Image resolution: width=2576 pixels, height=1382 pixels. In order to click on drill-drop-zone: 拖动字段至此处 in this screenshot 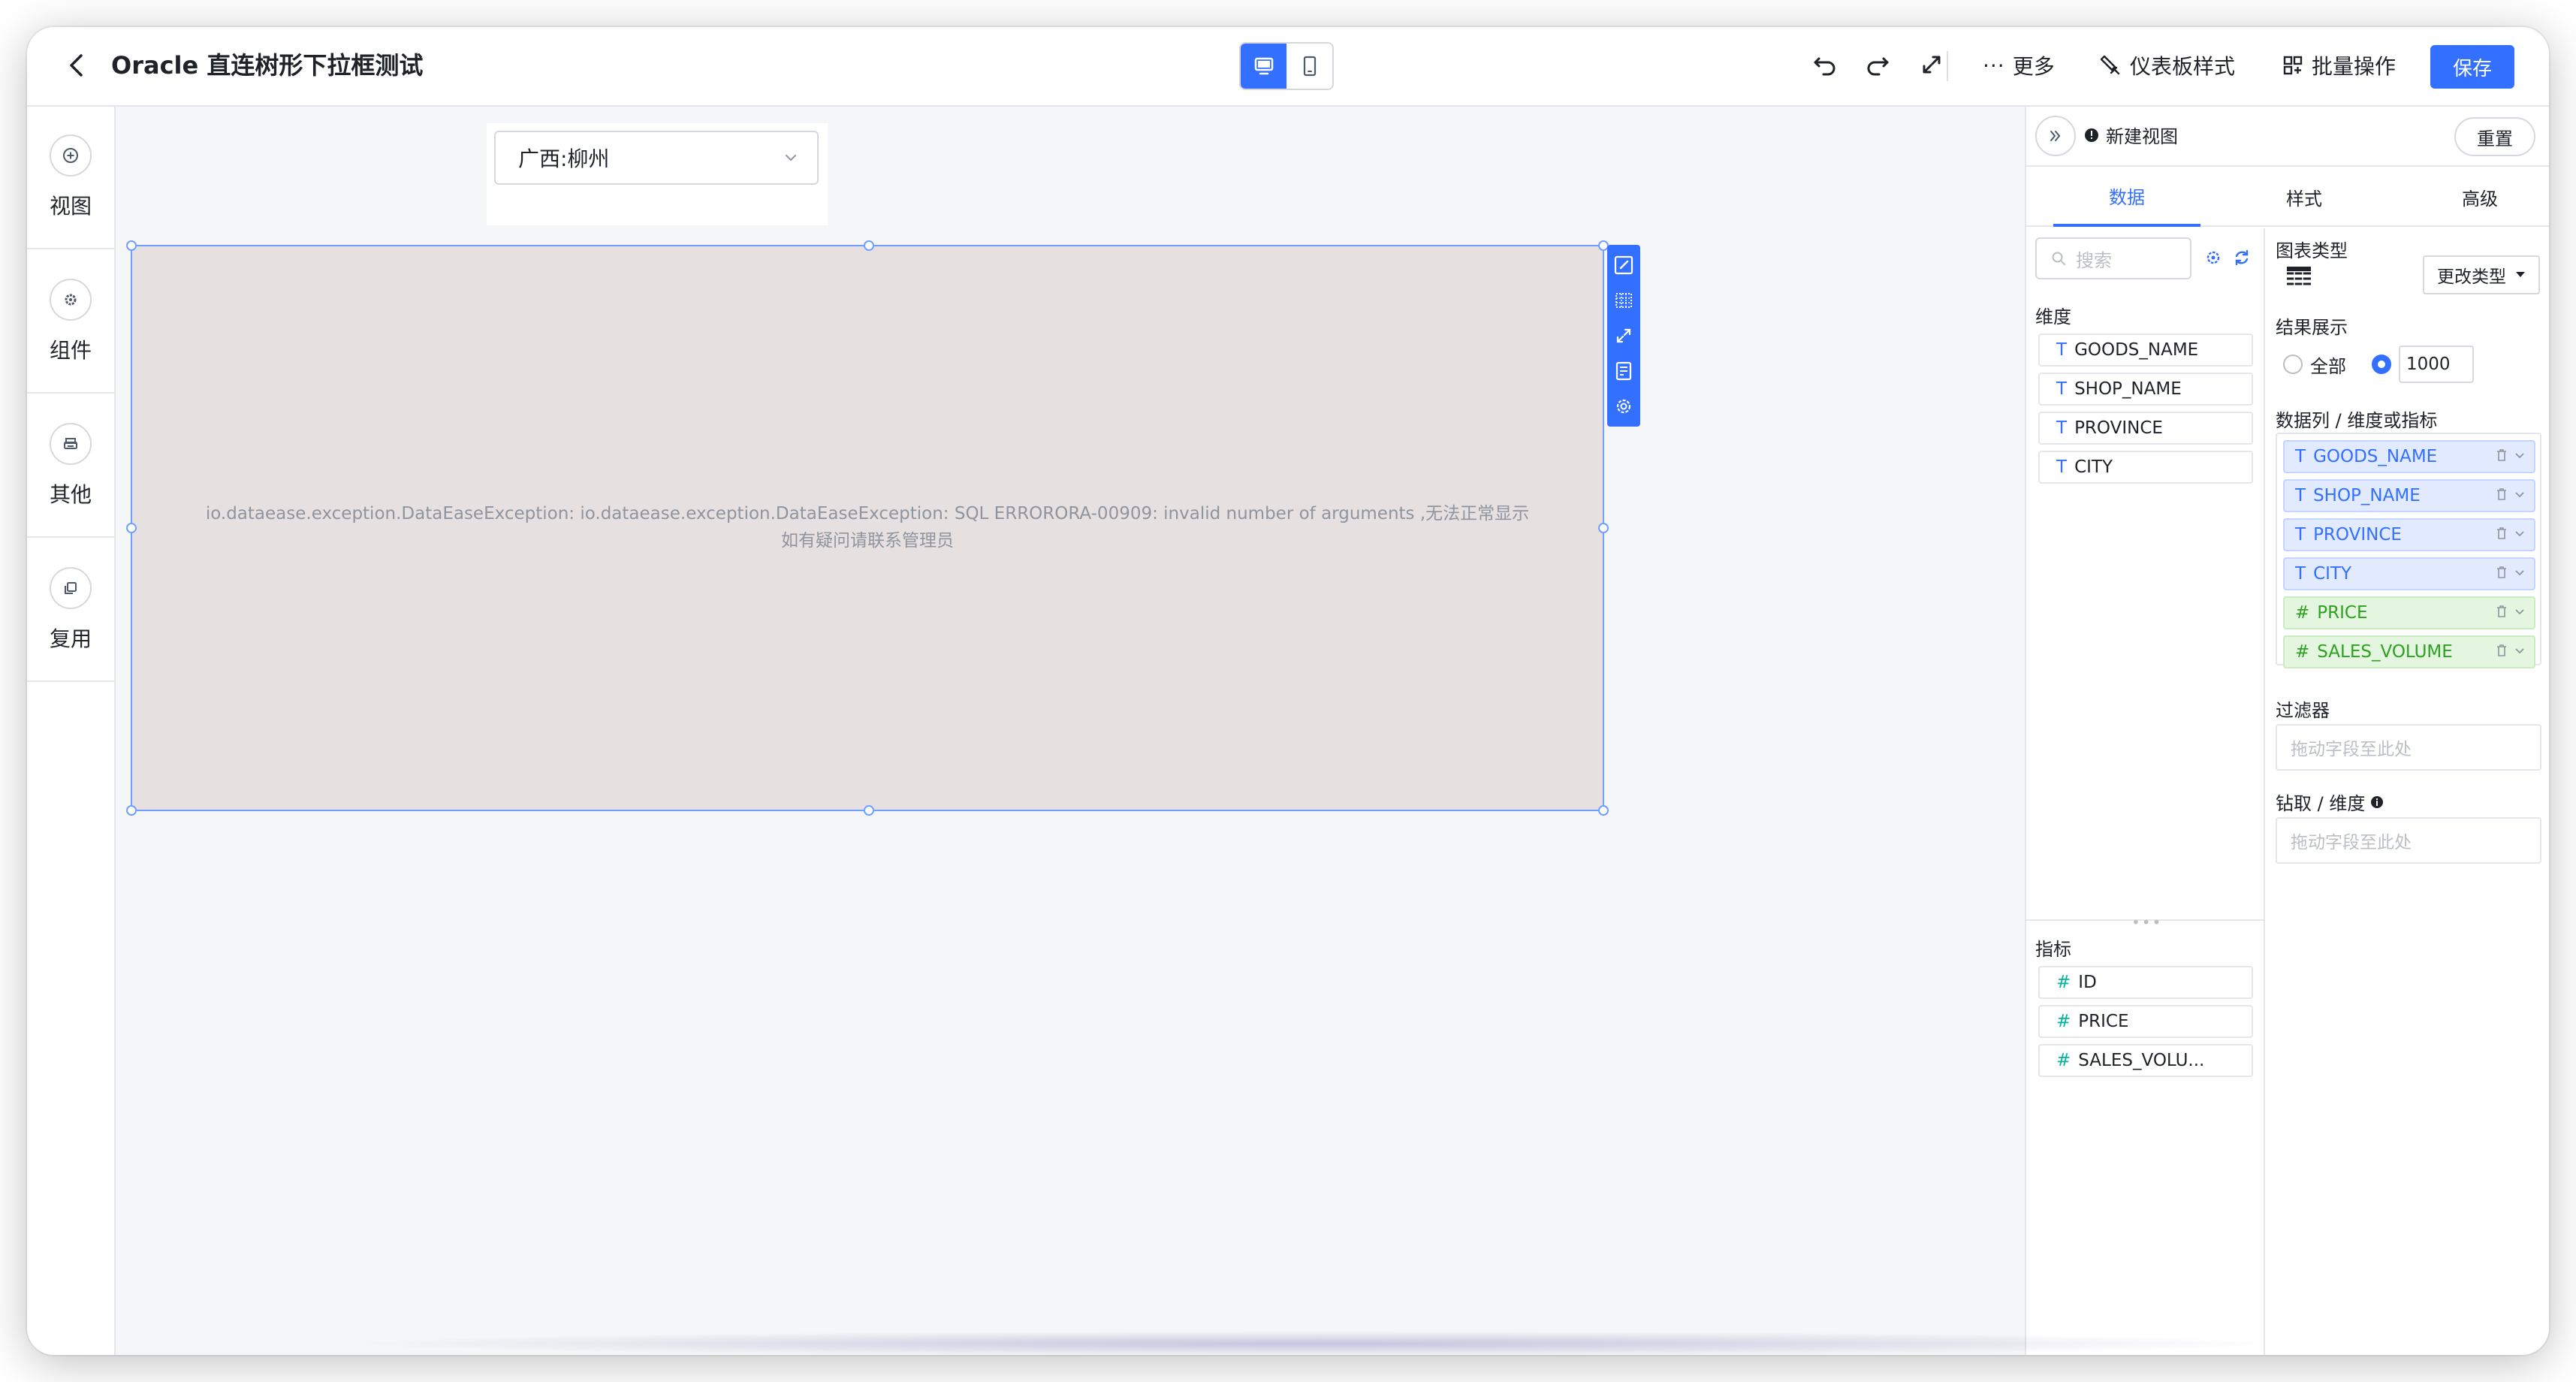, I will do `click(2409, 841)`.